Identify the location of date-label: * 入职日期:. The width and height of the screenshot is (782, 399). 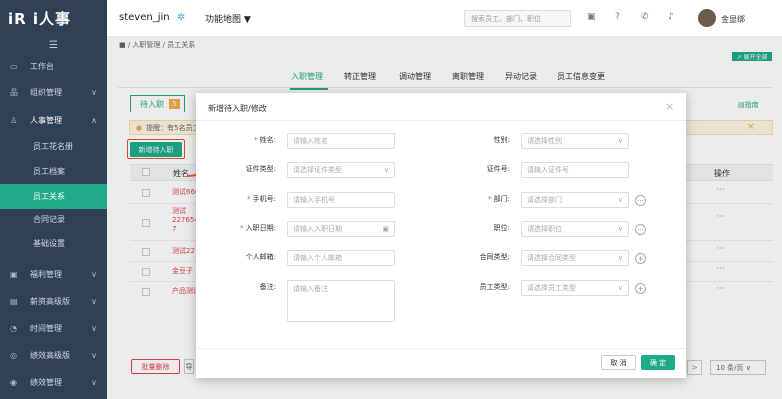
(258, 228).